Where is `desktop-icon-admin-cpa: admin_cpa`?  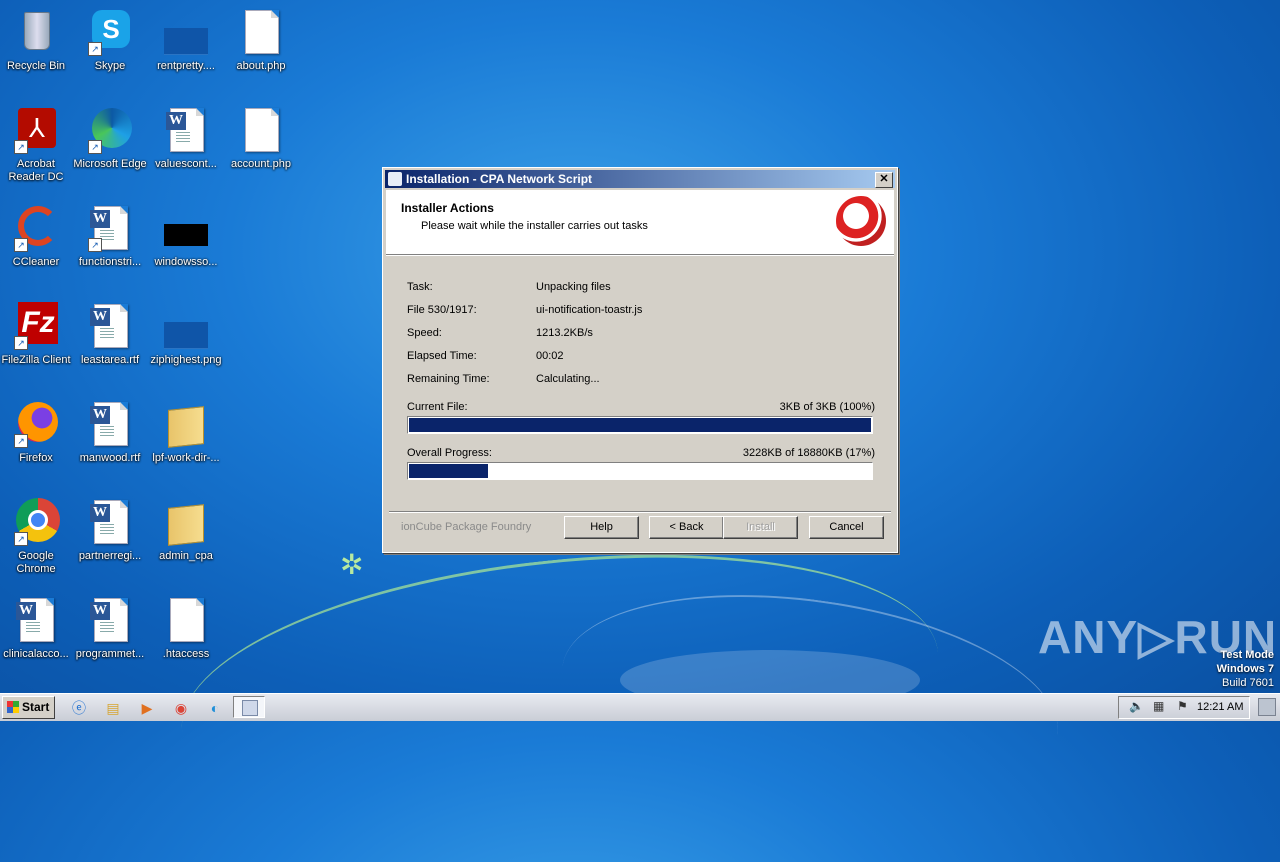 desktop-icon-admin-cpa: admin_cpa is located at coordinates (186, 530).